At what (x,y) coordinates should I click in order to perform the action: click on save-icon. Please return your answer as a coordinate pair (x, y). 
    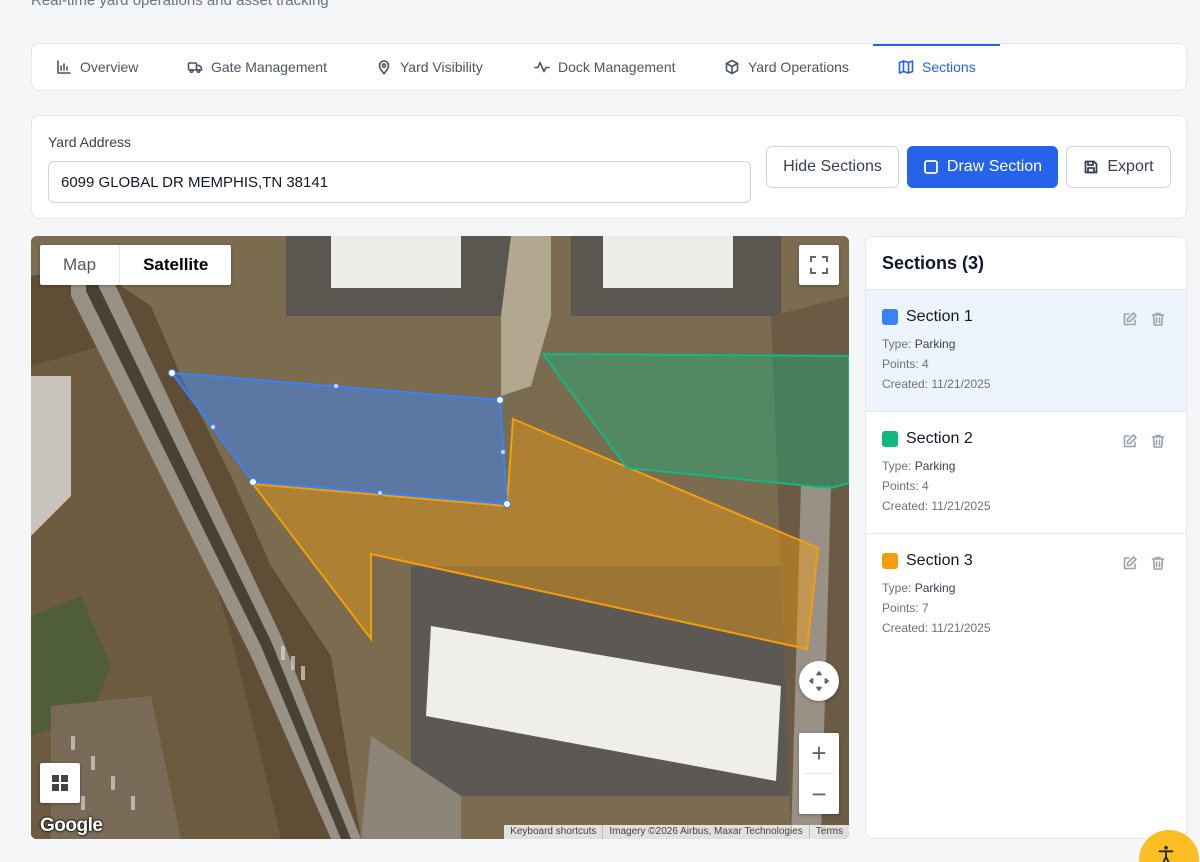
    Looking at the image, I should click on (1091, 167).